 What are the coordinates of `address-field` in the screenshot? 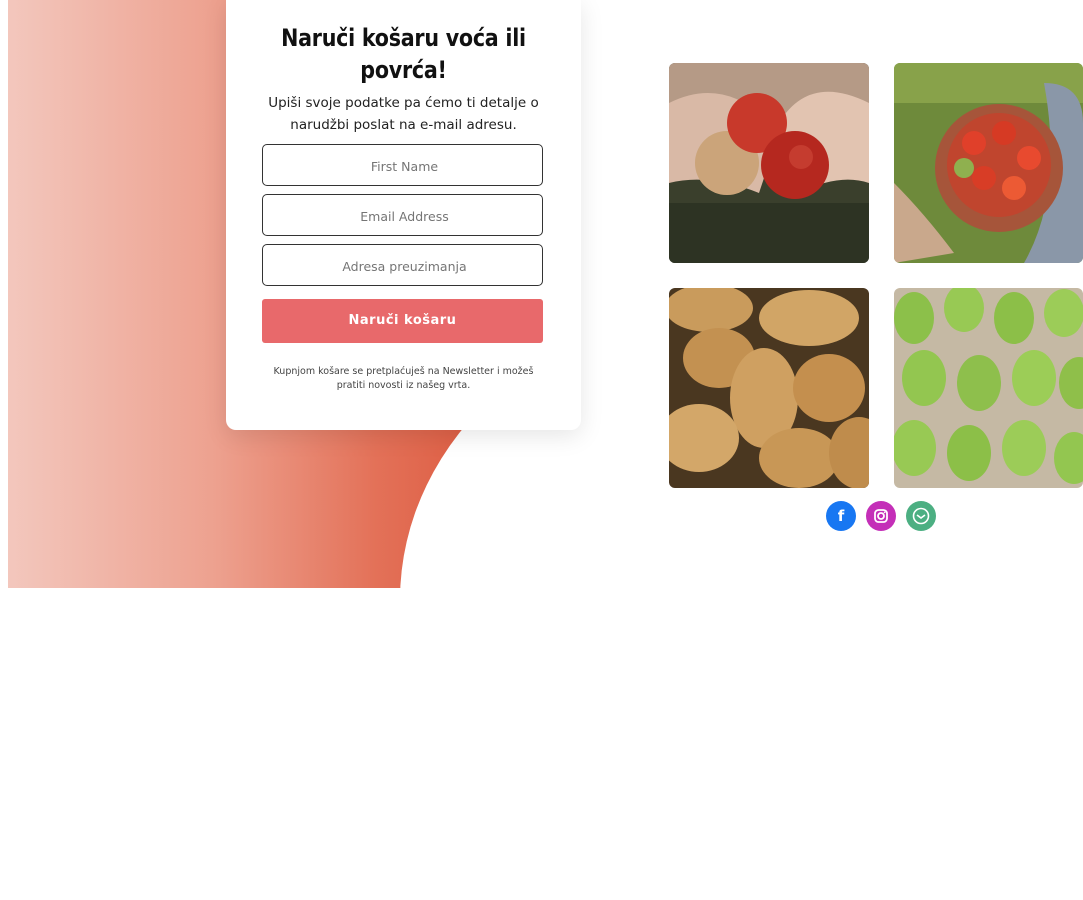 It's located at (404, 265).